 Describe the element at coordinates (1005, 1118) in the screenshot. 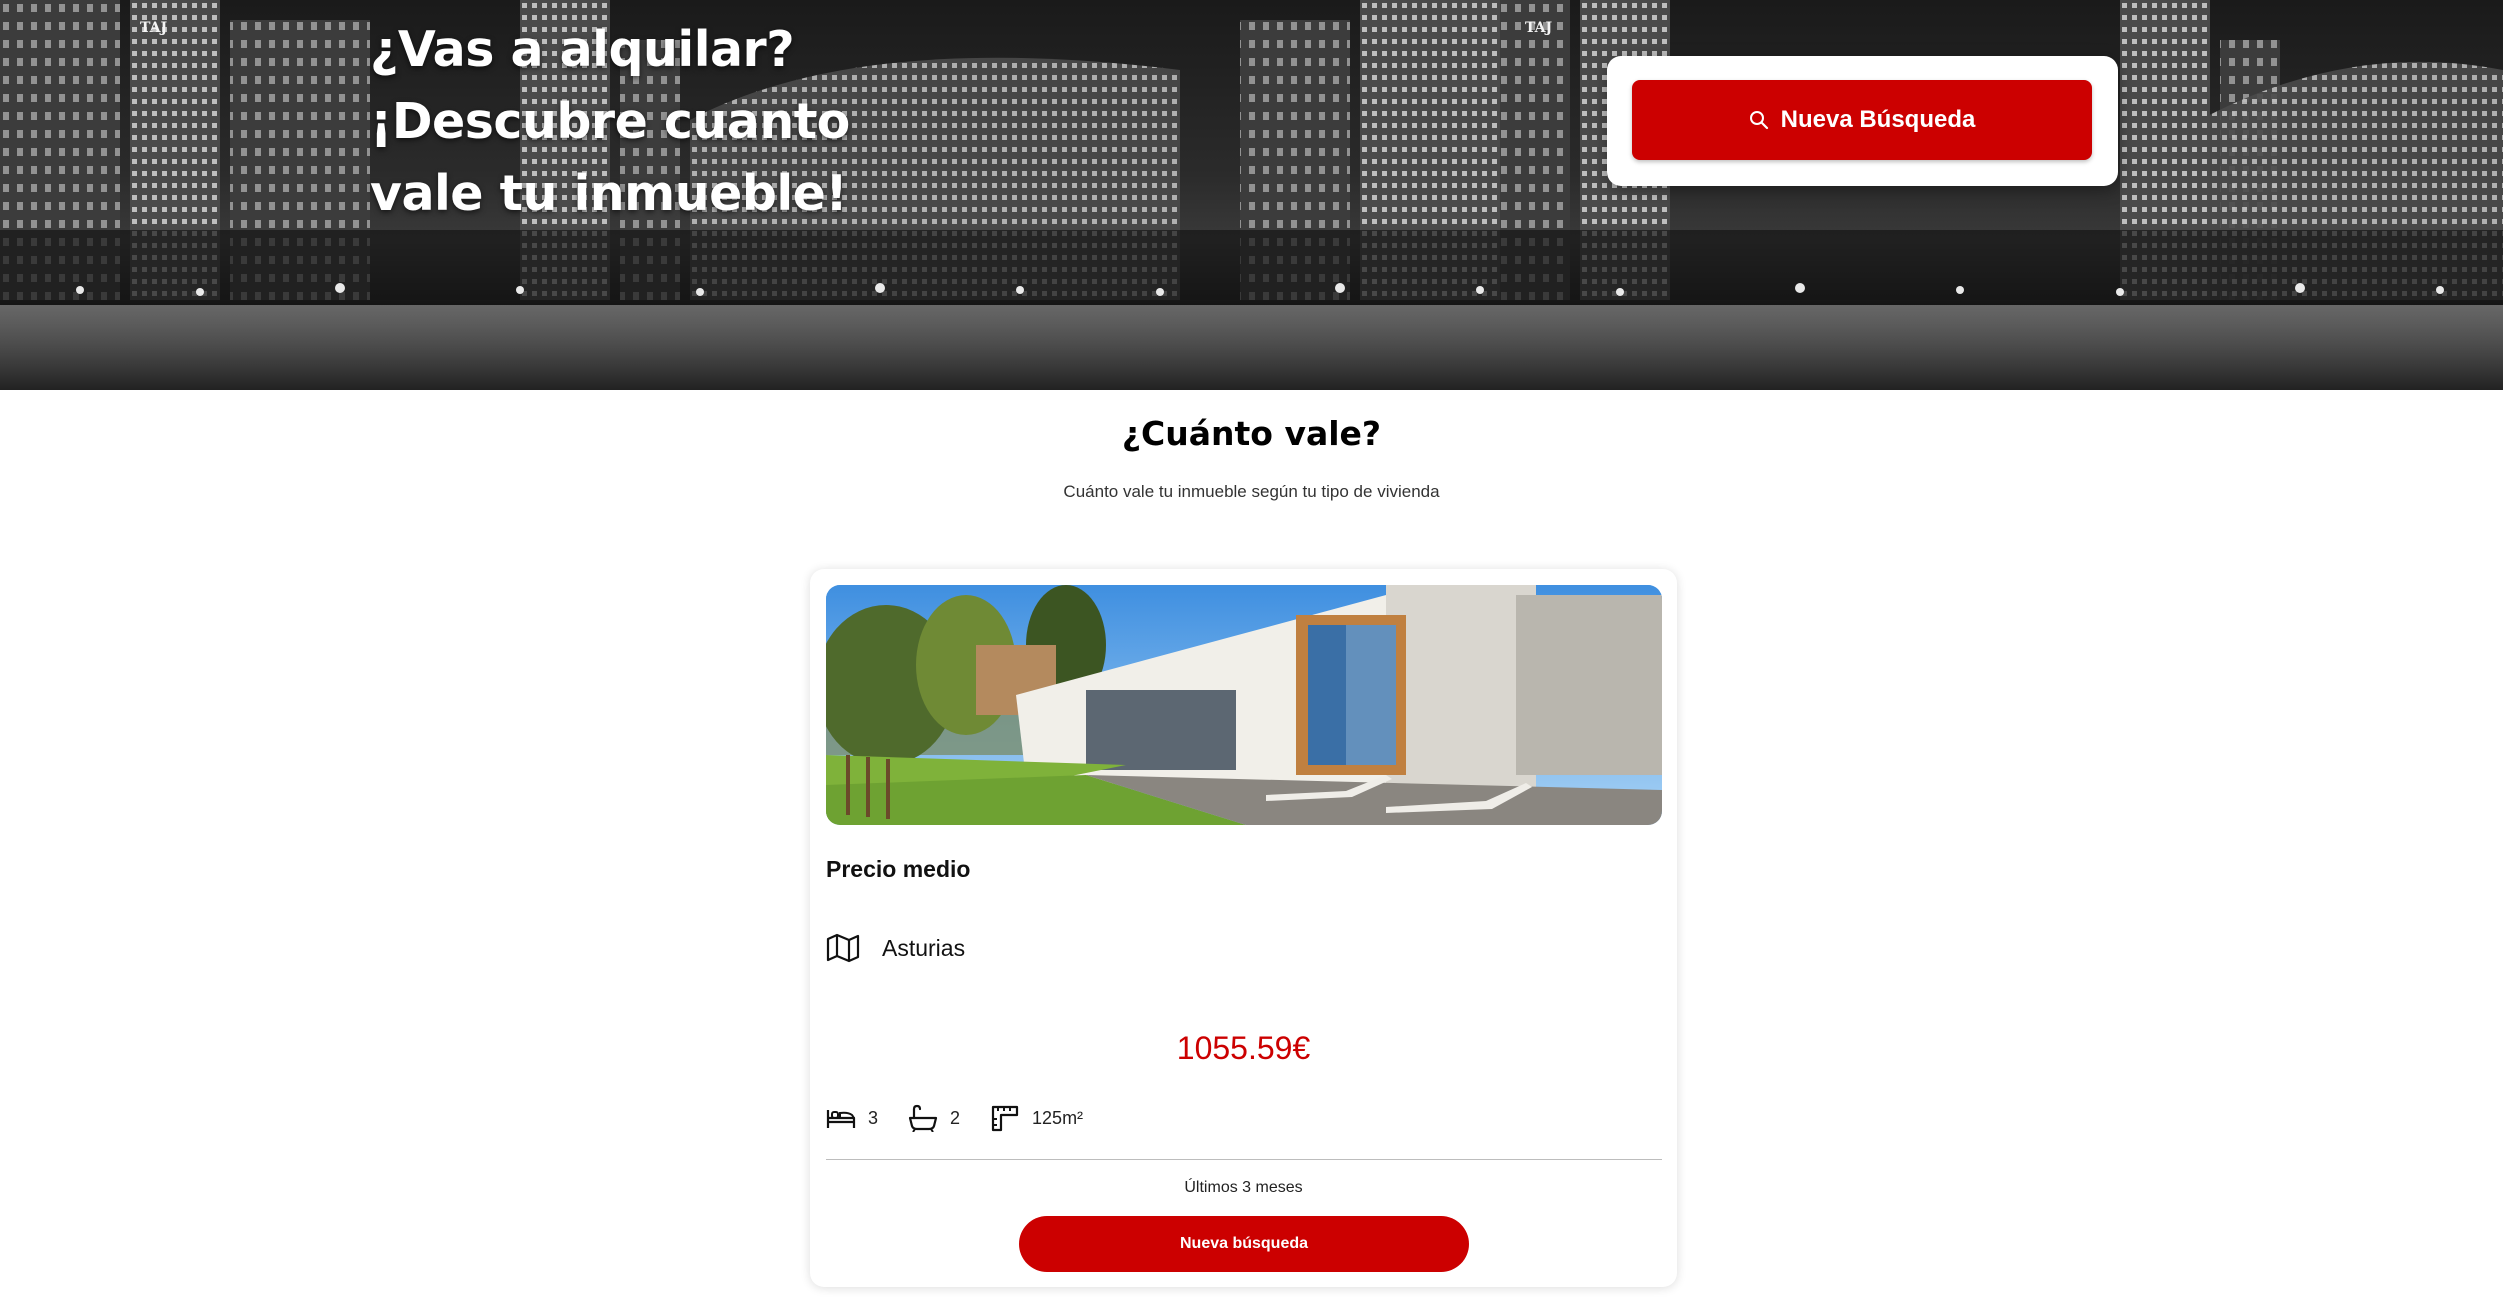

I see `area-icon` at that location.